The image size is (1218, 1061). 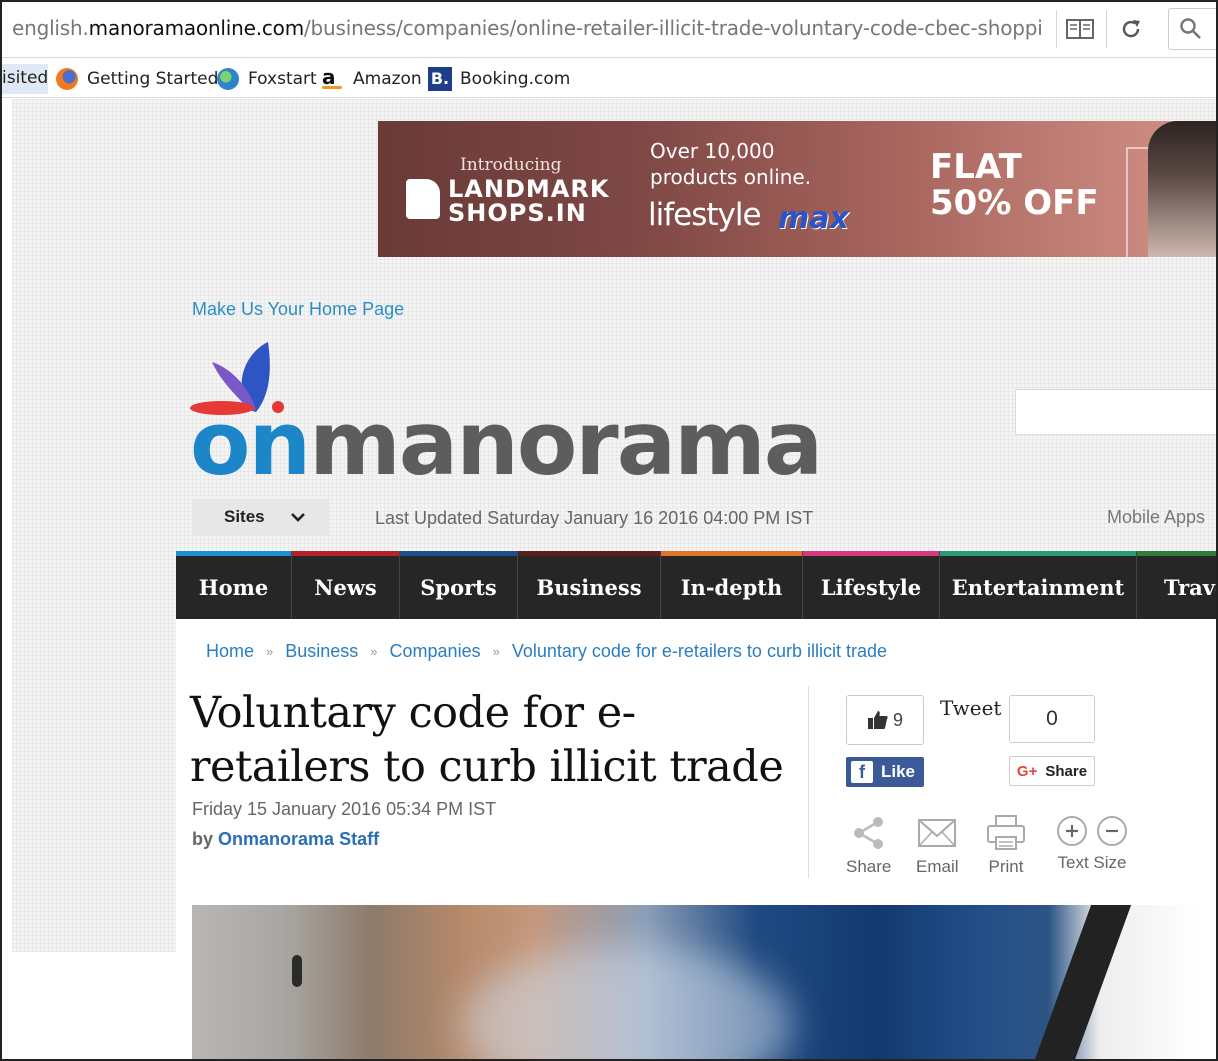 I want to click on increase-text-size-icon, so click(x=1072, y=831).